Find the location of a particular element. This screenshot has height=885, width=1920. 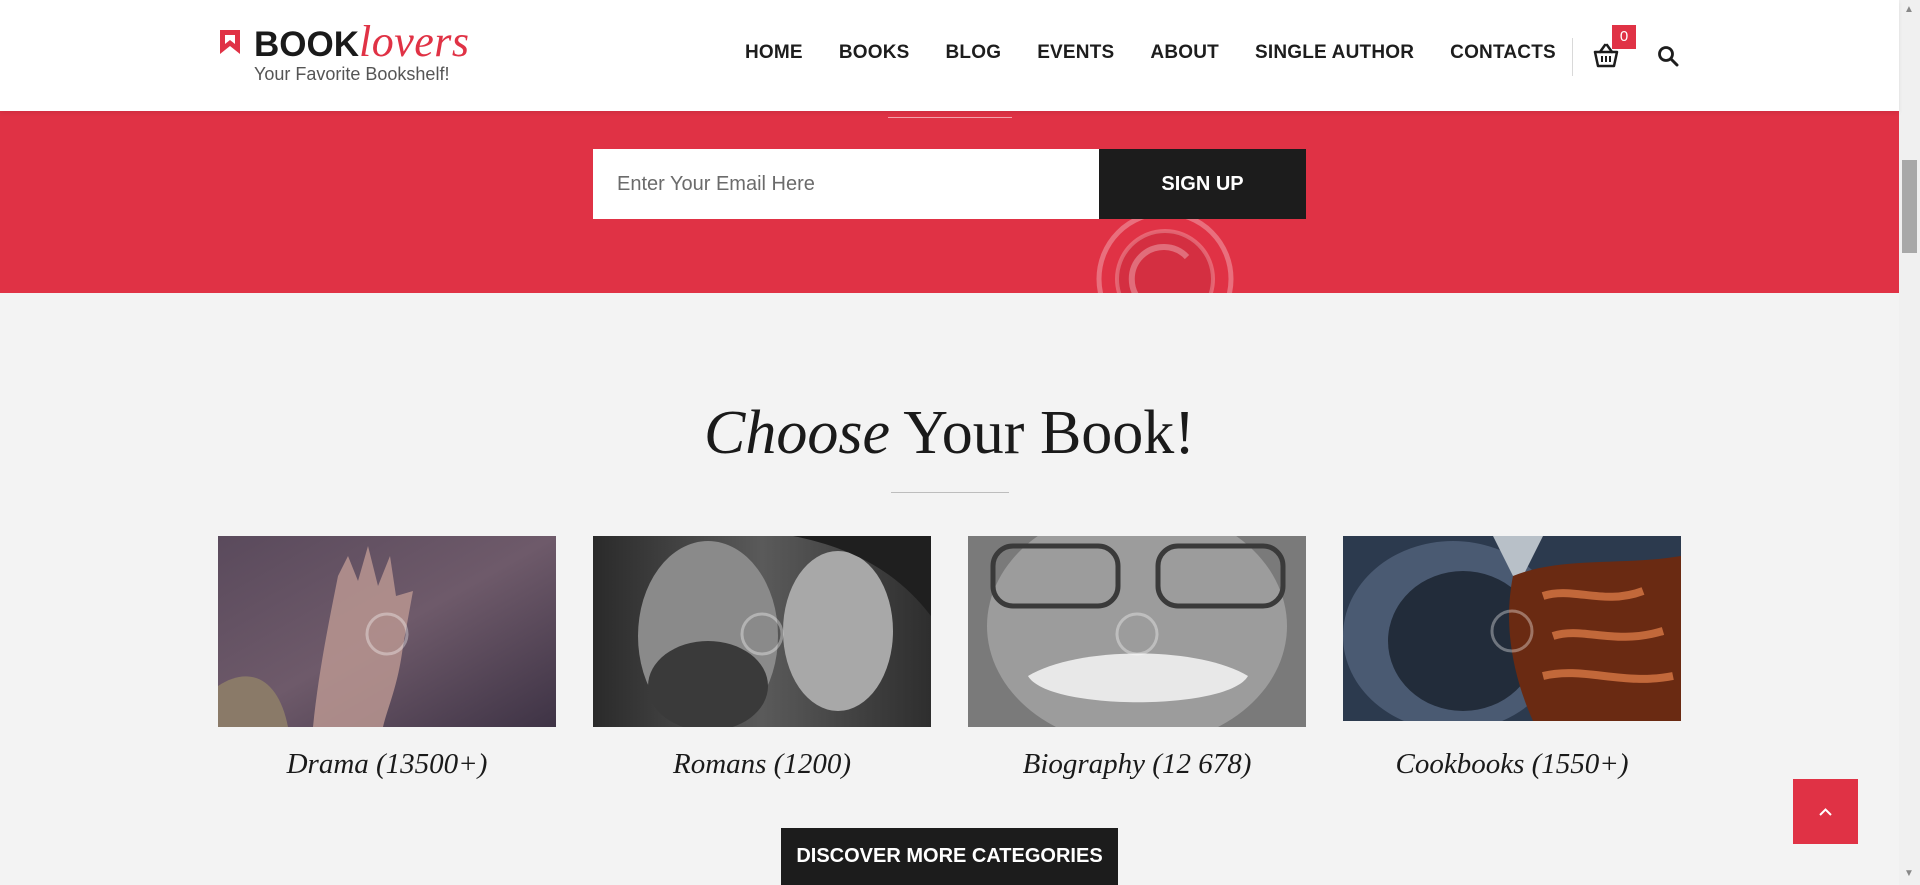

signup-button: SIGN UP is located at coordinates (1202, 184).